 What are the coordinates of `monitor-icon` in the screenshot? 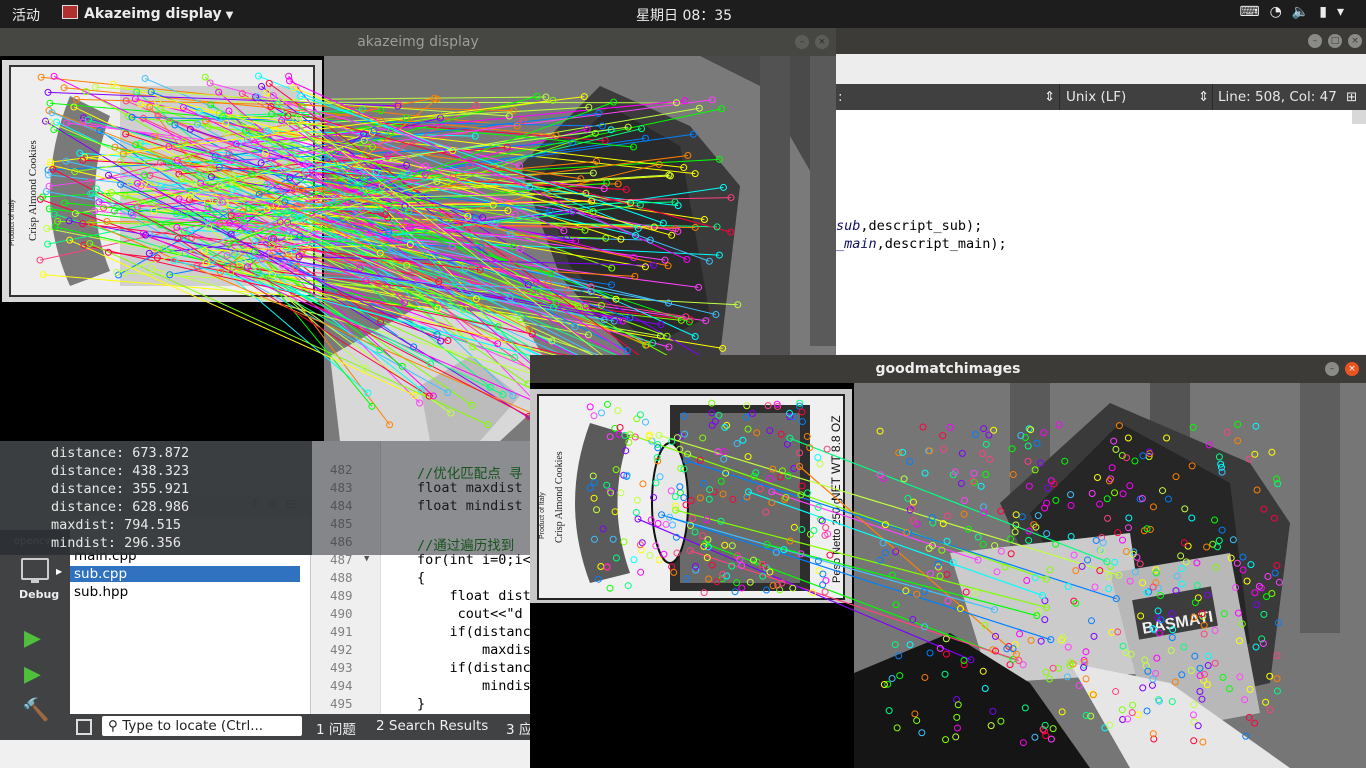 It's located at (35, 570).